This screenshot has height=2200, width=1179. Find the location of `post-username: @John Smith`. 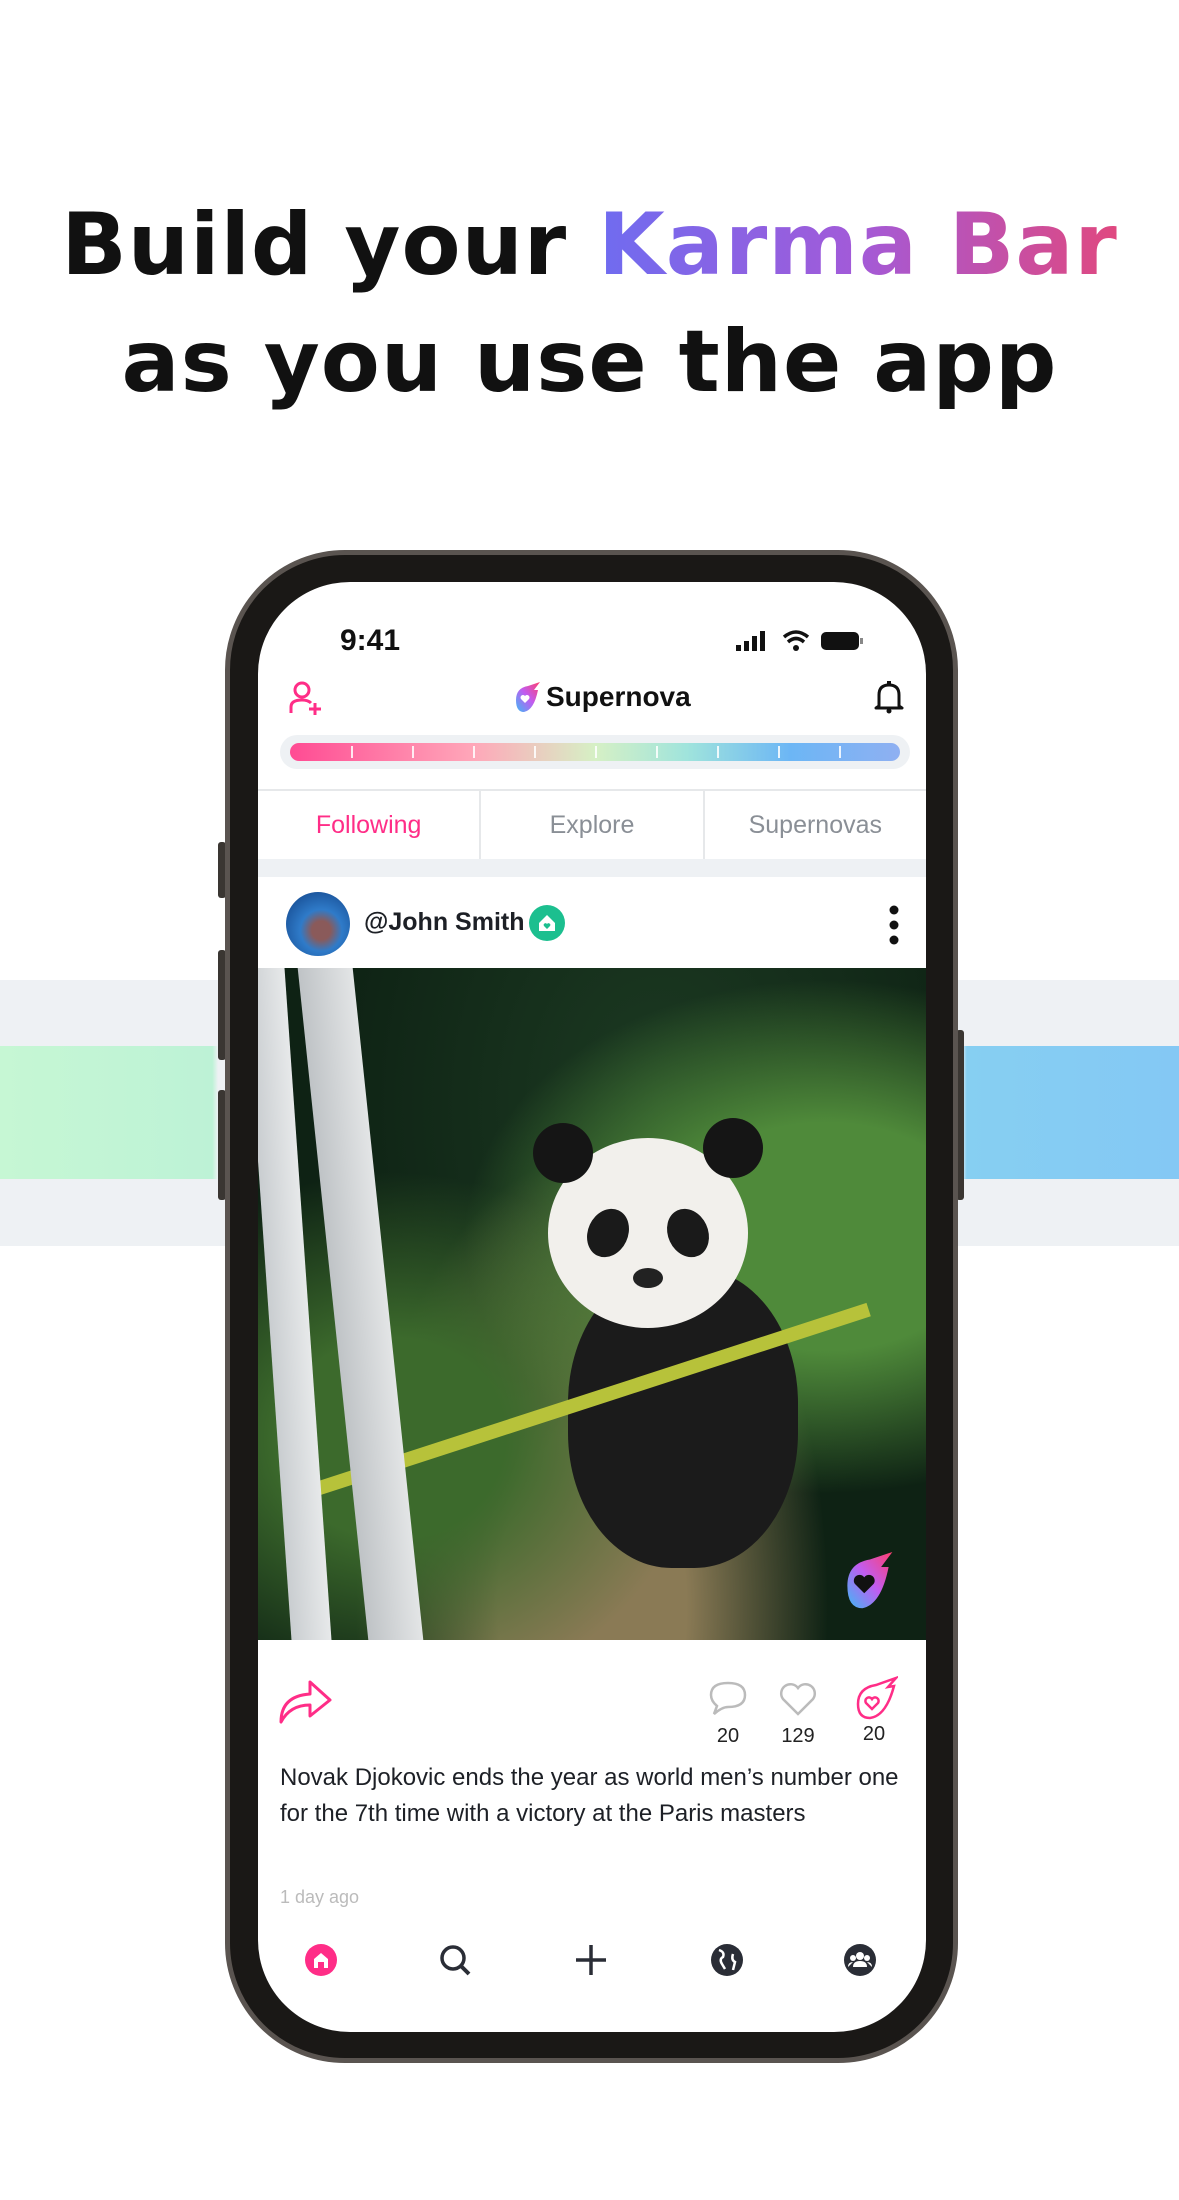

post-username: @John Smith is located at coordinates (444, 922).